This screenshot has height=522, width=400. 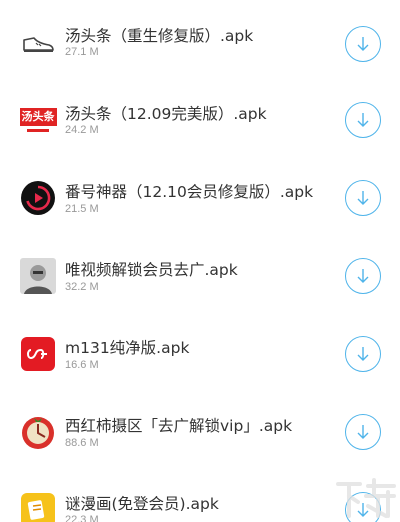 I want to click on comic-icon, so click(x=38, y=507).